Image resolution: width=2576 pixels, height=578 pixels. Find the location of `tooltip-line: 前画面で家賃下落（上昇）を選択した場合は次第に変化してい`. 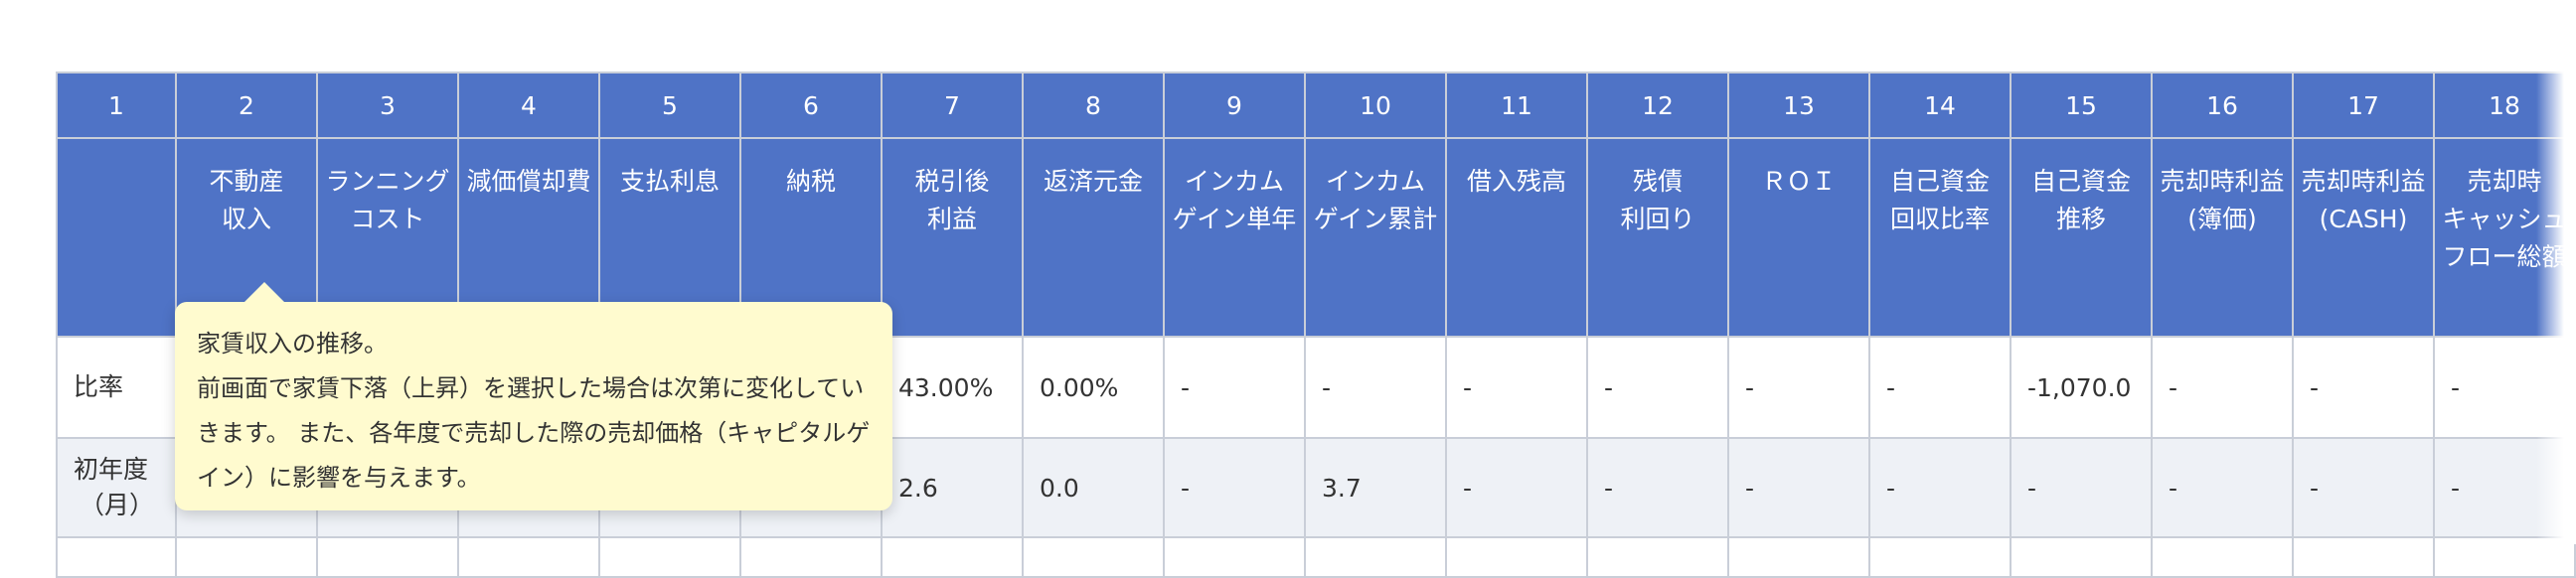

tooltip-line: 前画面で家賃下落（上昇）を選択した場合は次第に変化してい is located at coordinates (531, 388).